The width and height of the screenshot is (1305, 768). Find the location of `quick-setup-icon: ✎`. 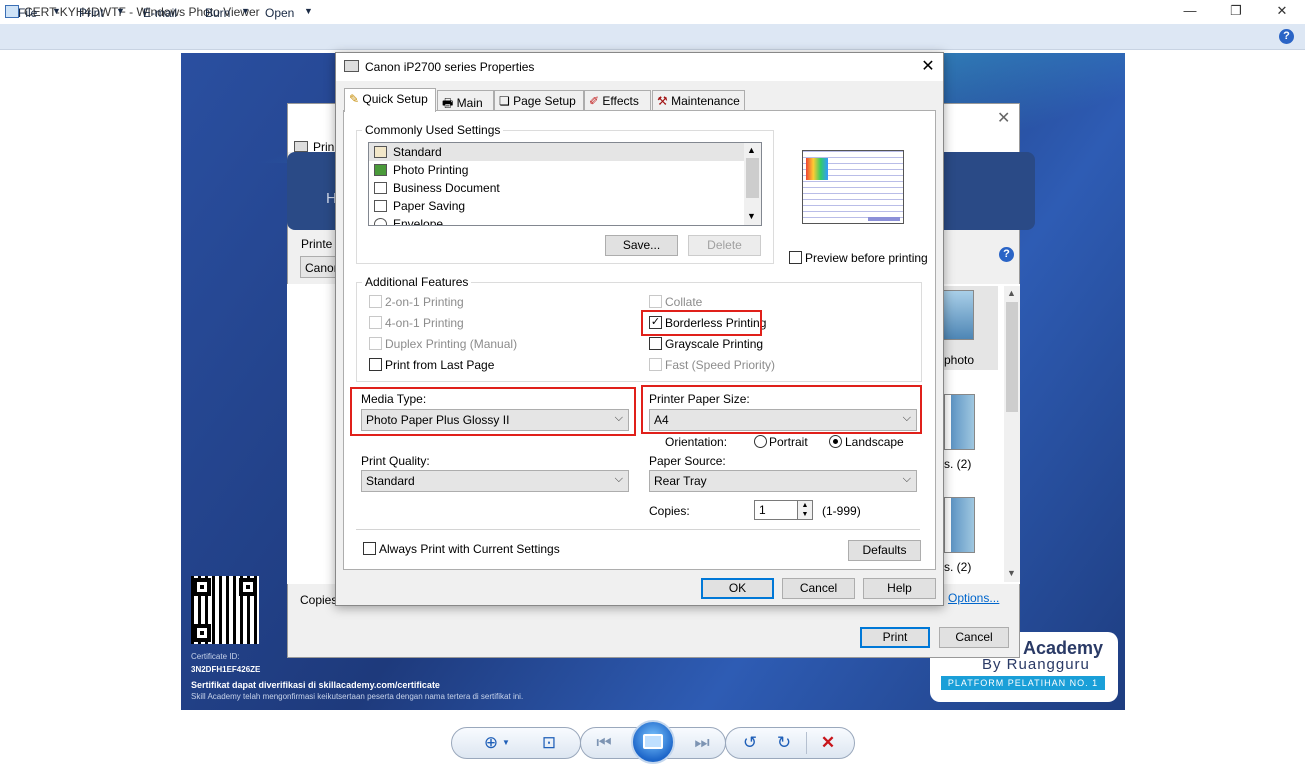

quick-setup-icon: ✎ is located at coordinates (354, 99).